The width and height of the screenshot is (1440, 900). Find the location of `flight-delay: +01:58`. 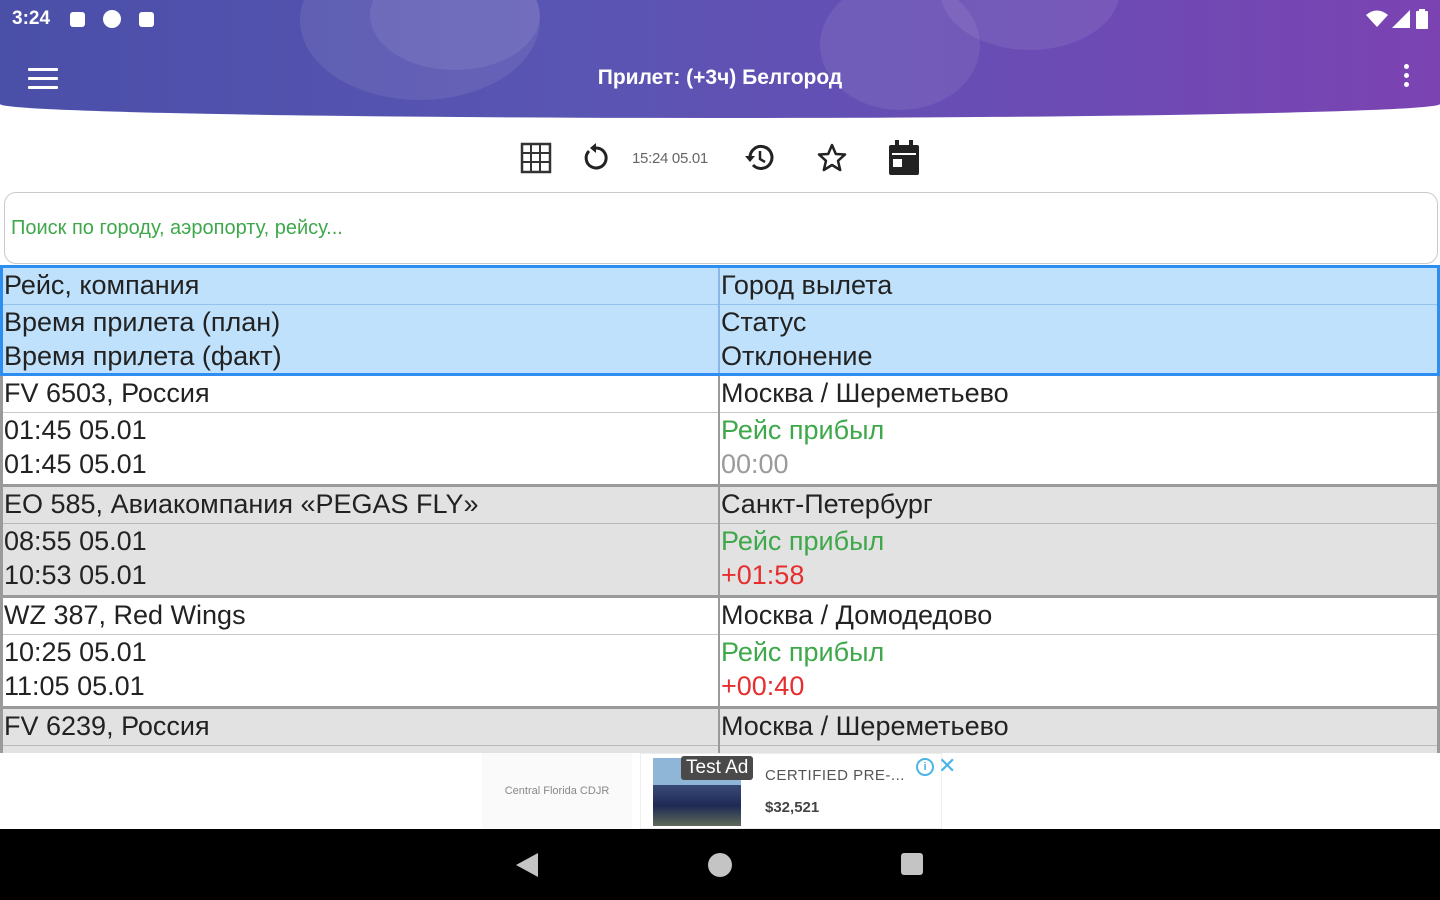

flight-delay: +01:58 is located at coordinates (763, 575).